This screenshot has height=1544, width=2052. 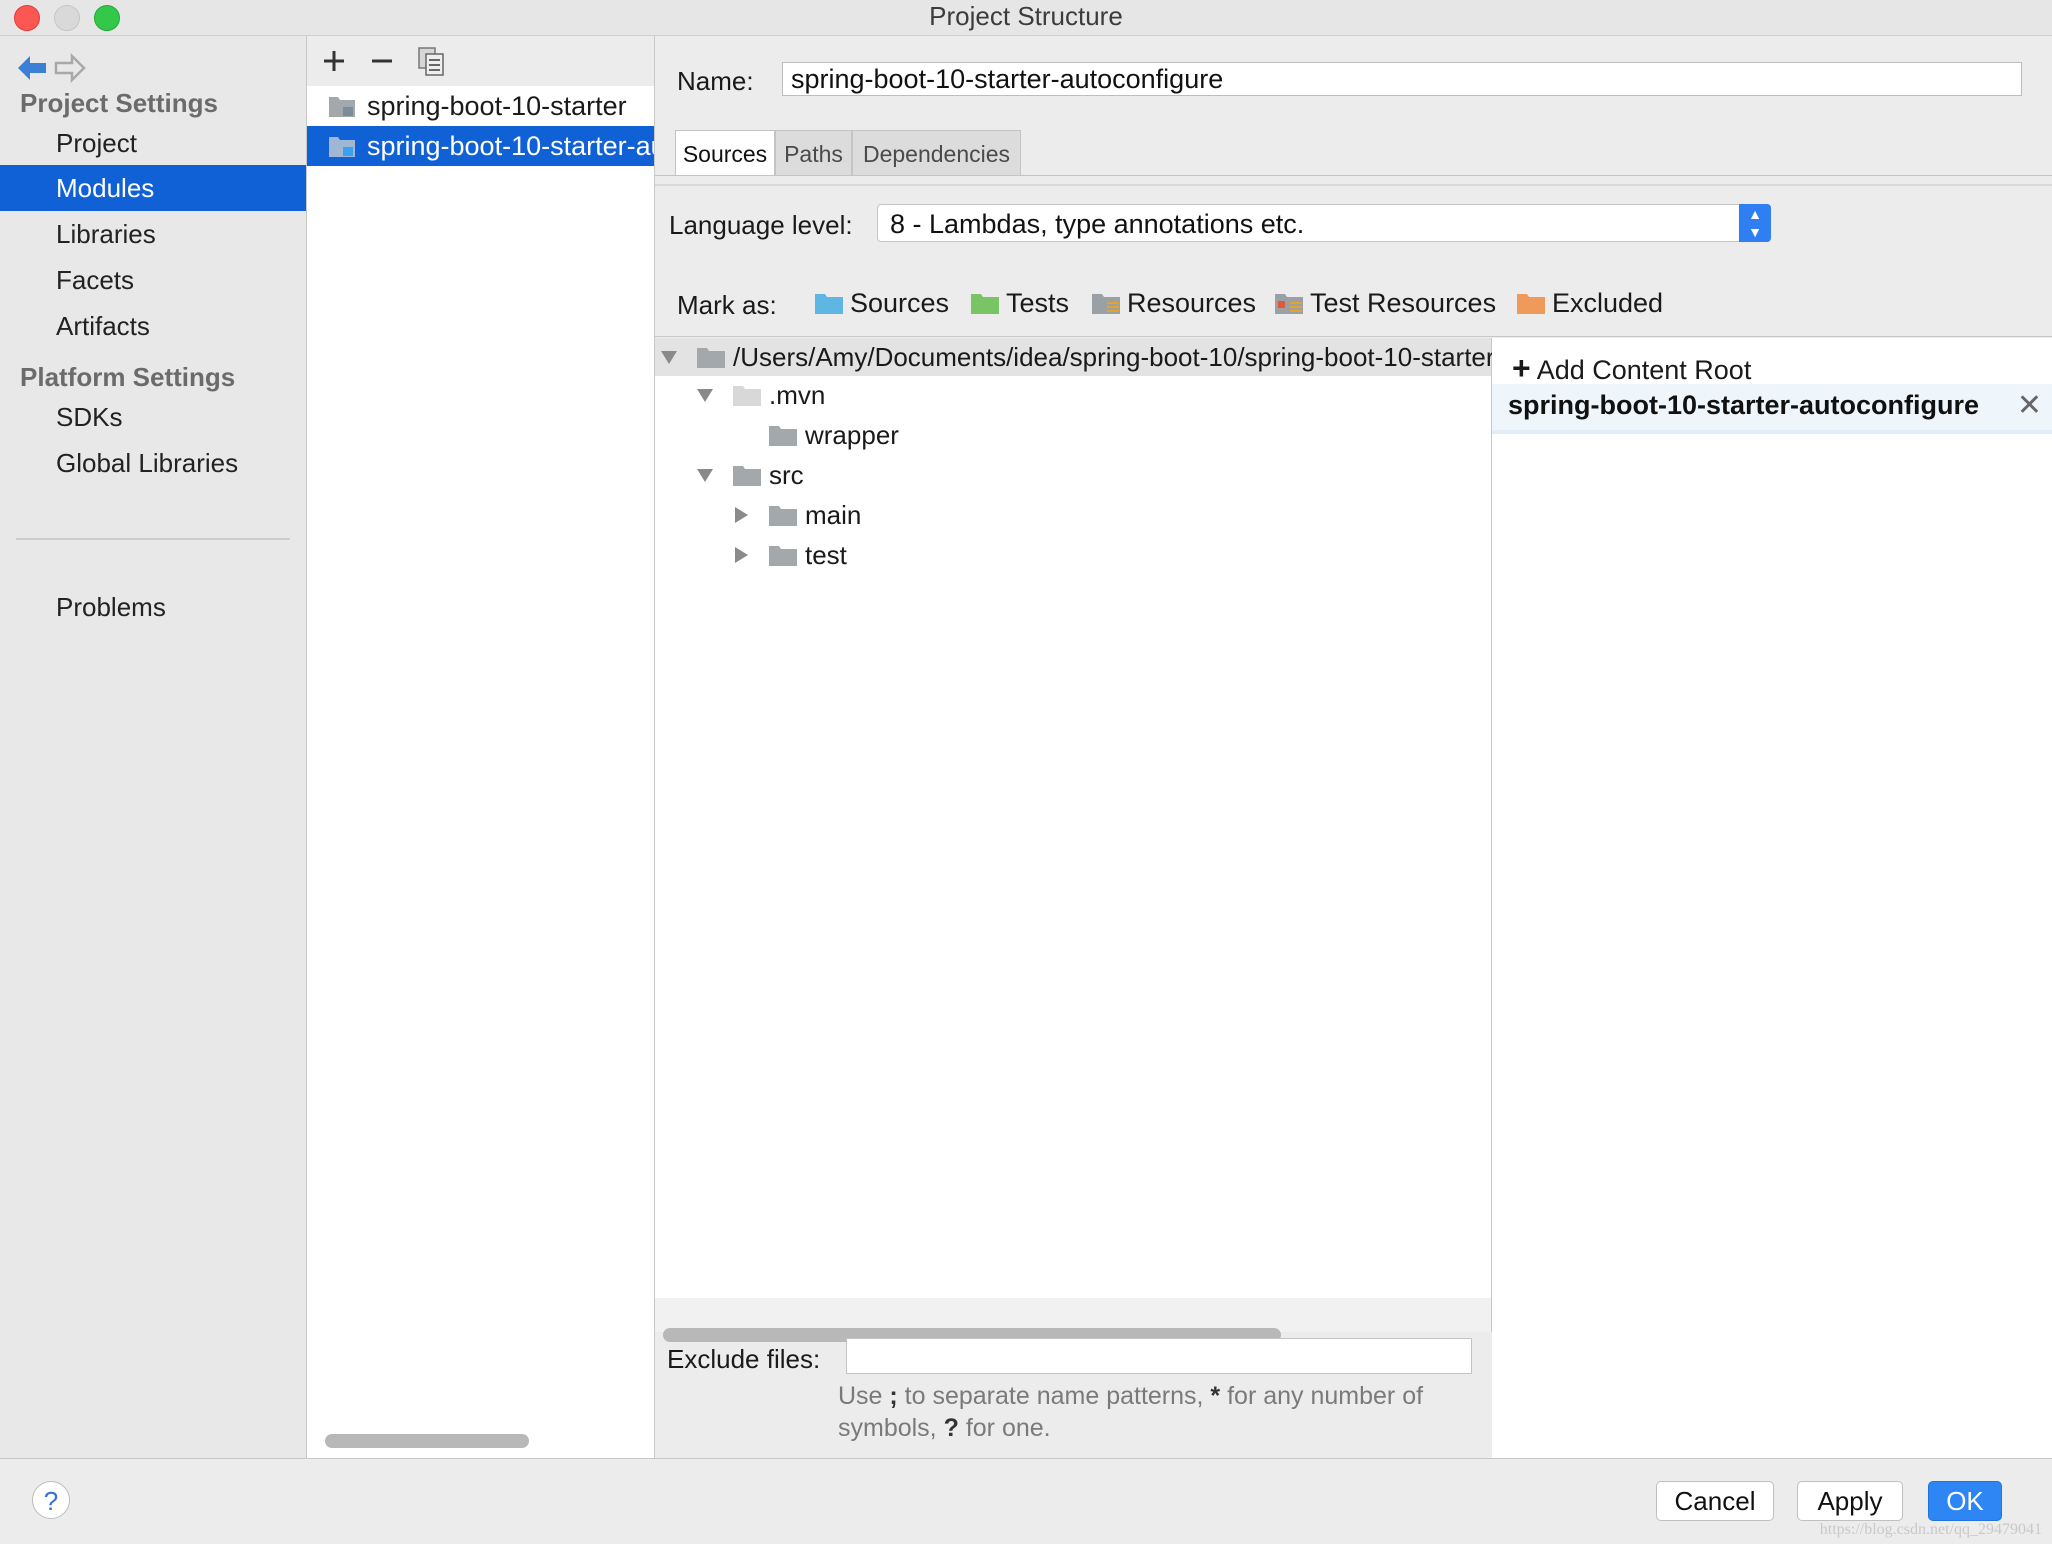 I want to click on tree-node-label: main, so click(x=833, y=515).